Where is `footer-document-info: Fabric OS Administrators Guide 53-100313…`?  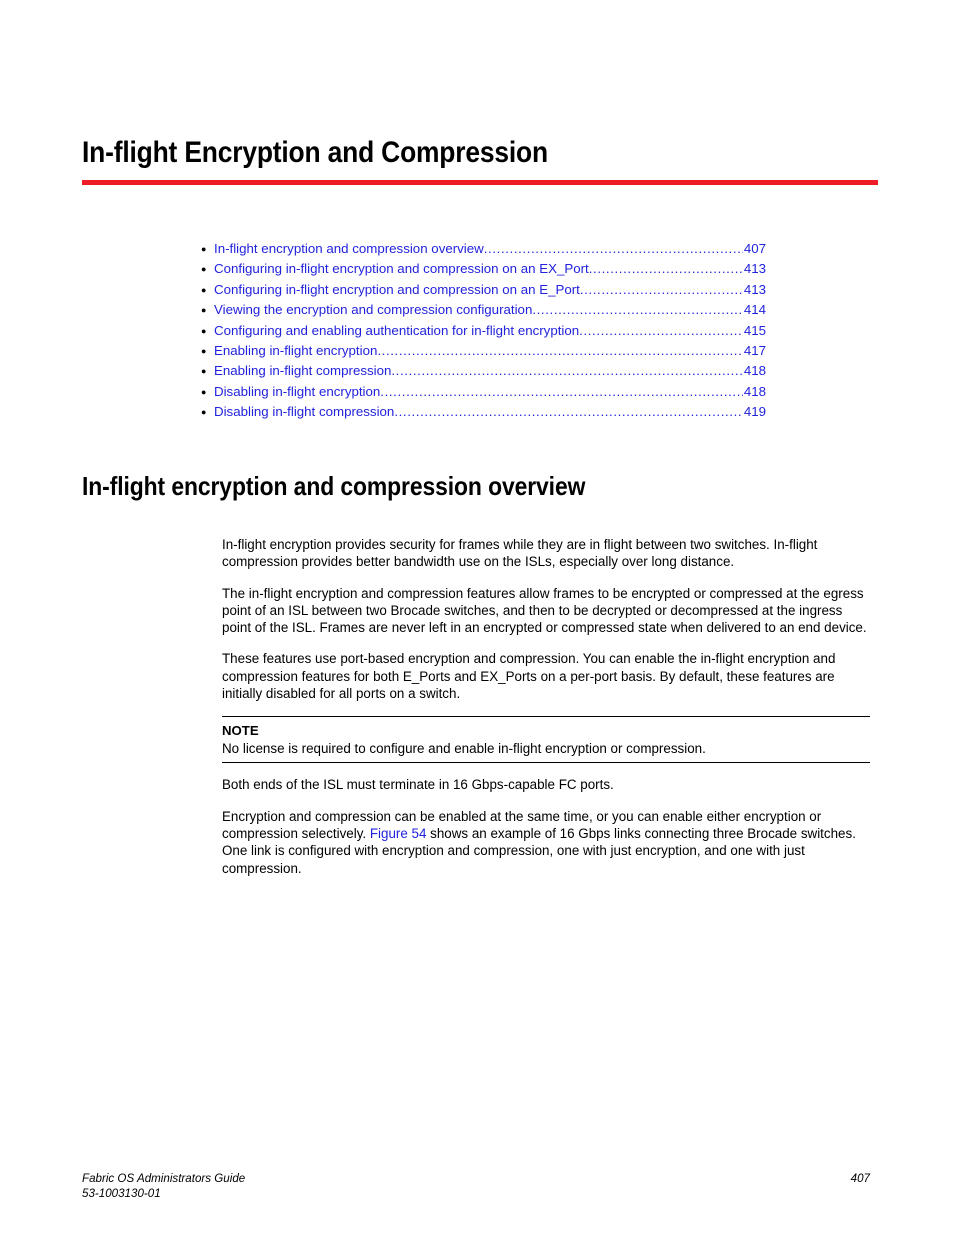 footer-document-info: Fabric OS Administrators Guide 53-100313… is located at coordinates (163, 1186).